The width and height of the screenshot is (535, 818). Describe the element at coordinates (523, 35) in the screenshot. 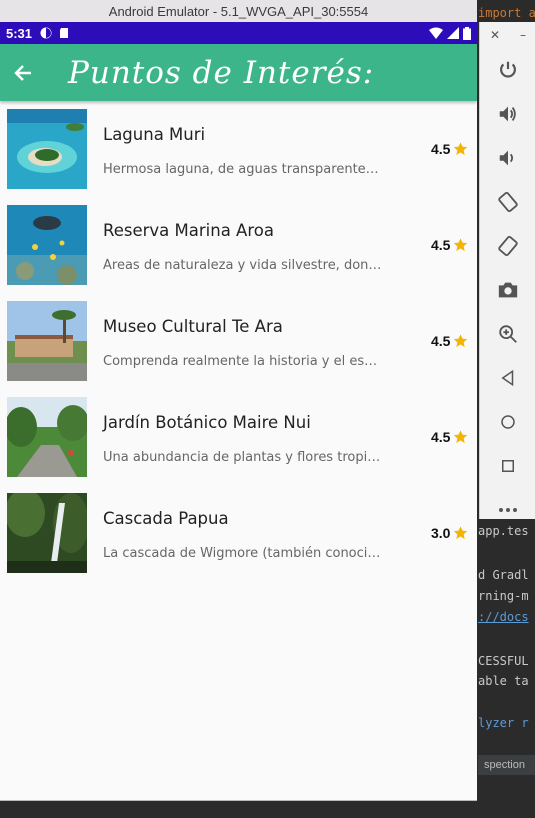

I see `minimize-icon: –` at that location.